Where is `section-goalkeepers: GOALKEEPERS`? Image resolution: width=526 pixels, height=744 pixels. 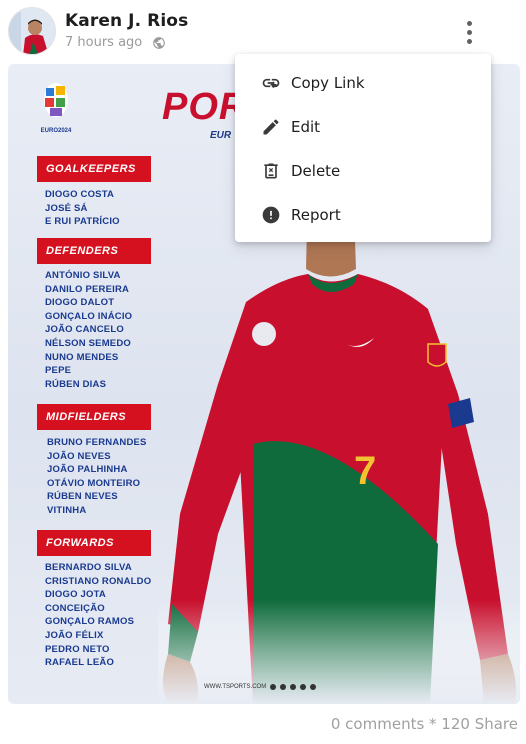
section-goalkeepers: GOALKEEPERS is located at coordinates (94, 169).